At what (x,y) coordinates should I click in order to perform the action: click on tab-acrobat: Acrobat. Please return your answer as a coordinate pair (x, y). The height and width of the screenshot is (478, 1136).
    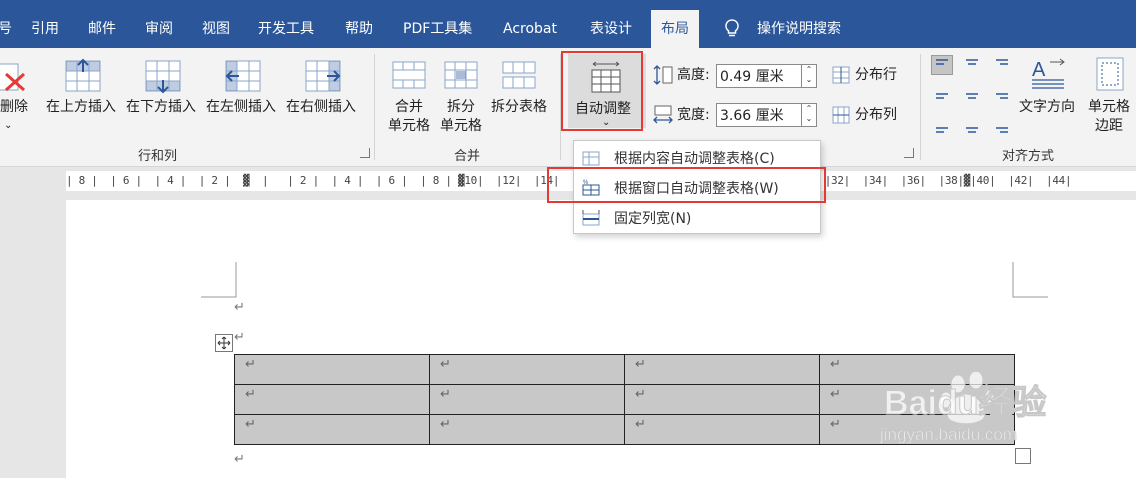
    Looking at the image, I should click on (530, 24).